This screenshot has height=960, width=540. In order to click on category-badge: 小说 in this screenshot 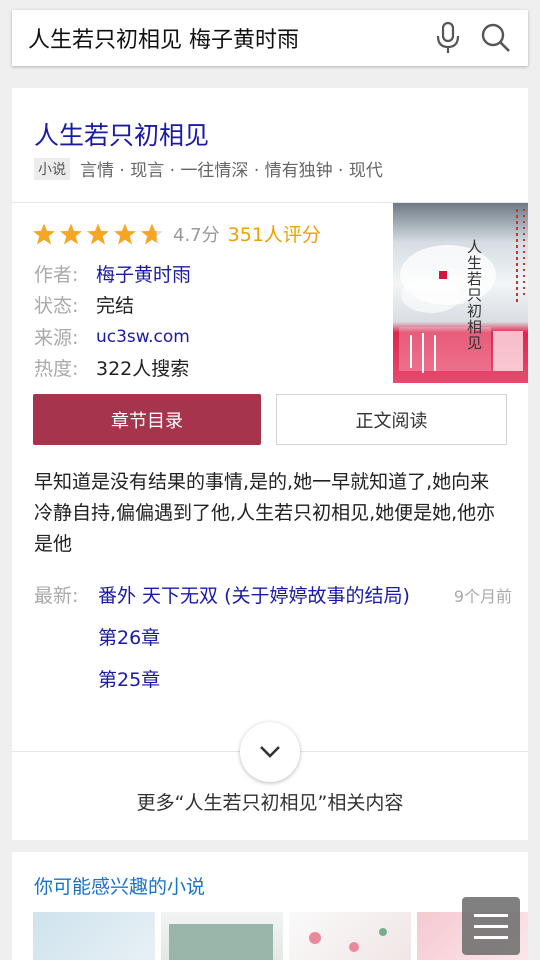, I will do `click(52, 168)`.